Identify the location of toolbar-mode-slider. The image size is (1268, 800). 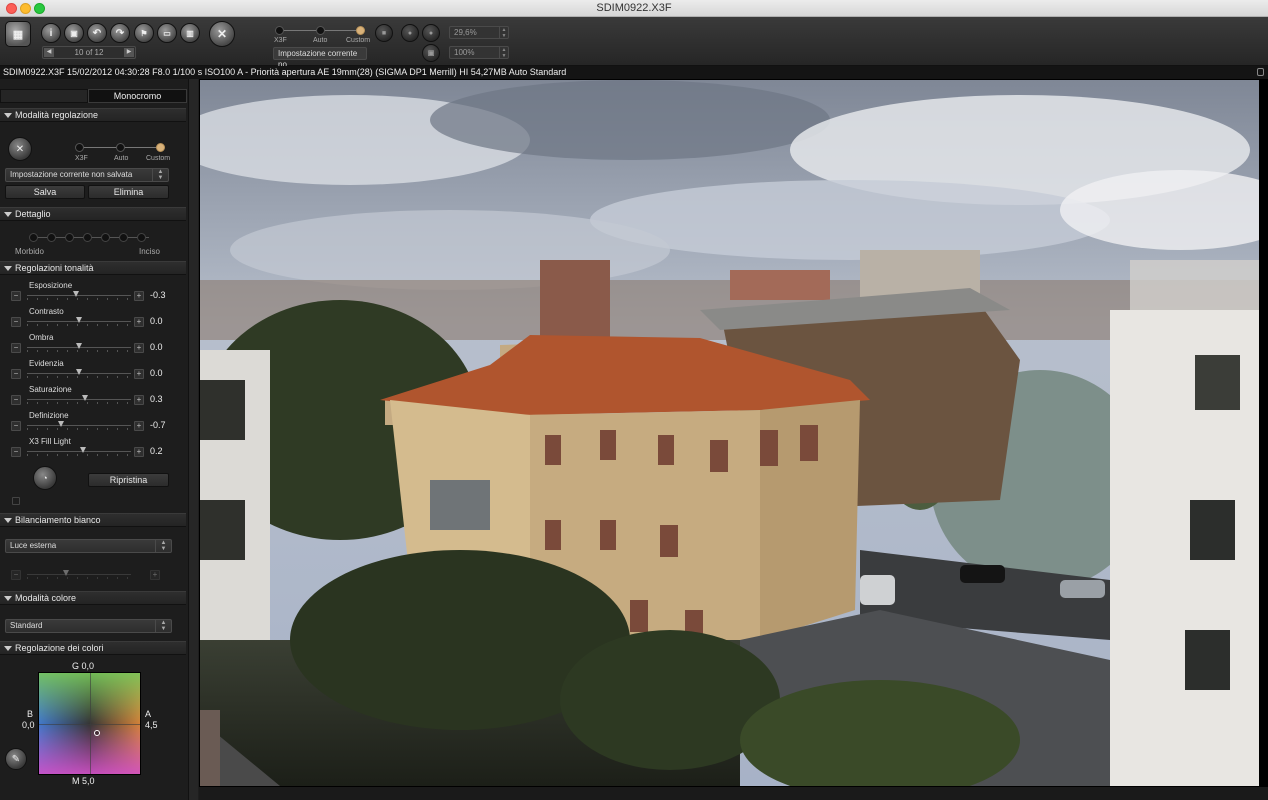
(321, 31).